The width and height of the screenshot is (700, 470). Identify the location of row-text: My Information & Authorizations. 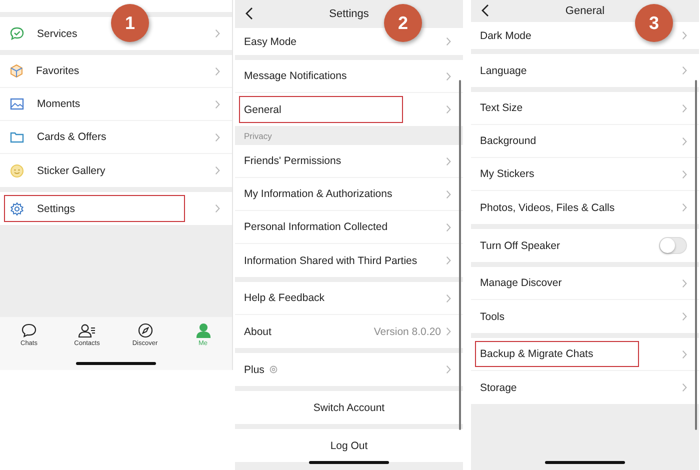
(318, 194).